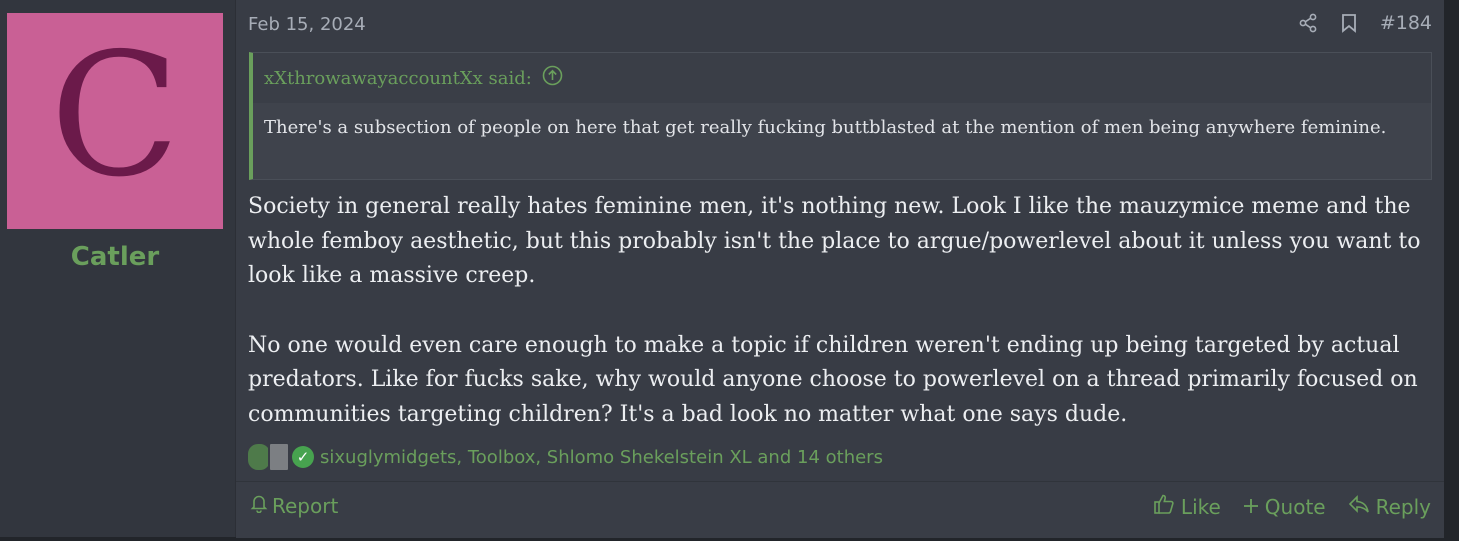 The image size is (1459, 541). I want to click on reply-button: Reply, so click(1389, 506).